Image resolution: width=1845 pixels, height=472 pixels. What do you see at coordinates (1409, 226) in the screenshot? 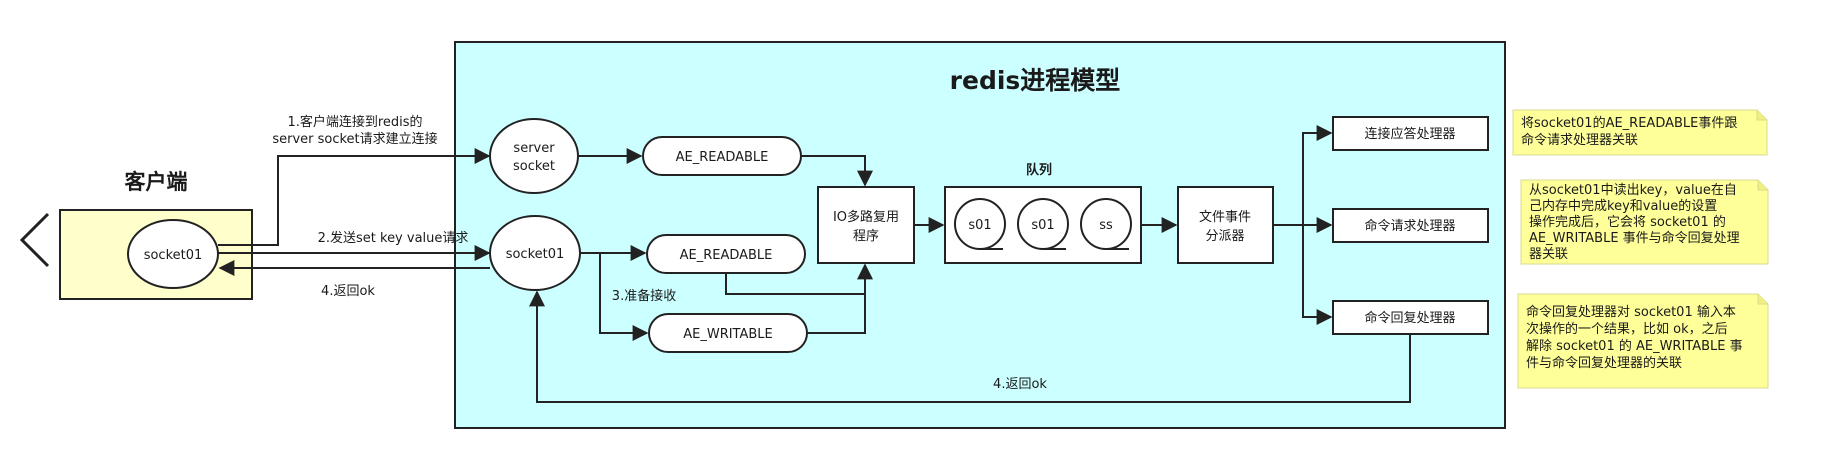
I see `request-handler-label: 命令请求处理器` at bounding box center [1409, 226].